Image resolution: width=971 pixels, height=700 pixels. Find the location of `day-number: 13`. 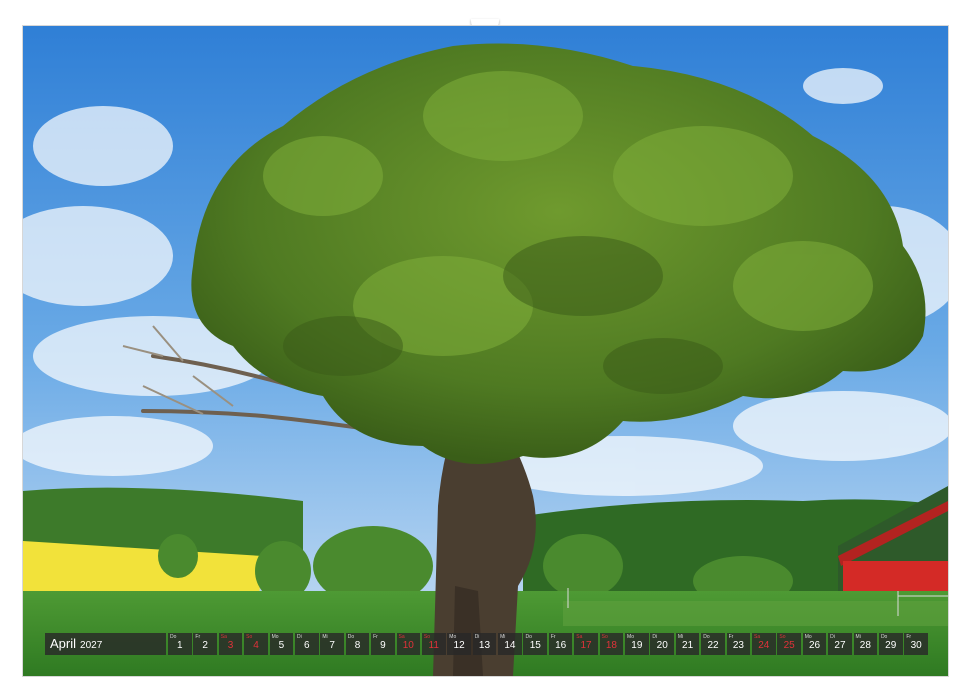

day-number: 13 is located at coordinates (484, 645).